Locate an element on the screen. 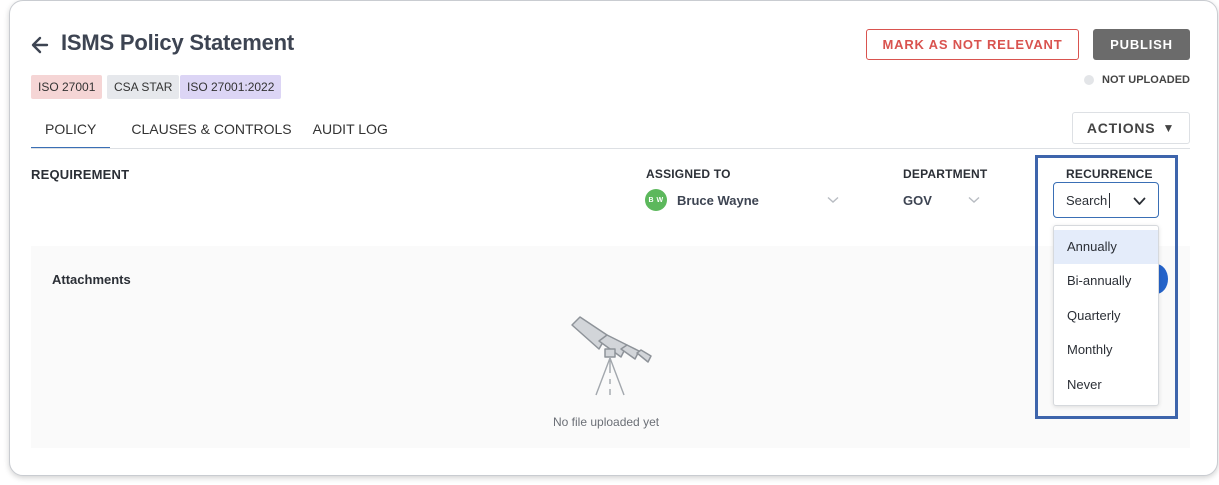 The width and height of the screenshot is (1219, 485). tab-bar: POLICY CLAUSES & CONTROLS AUDIT LOG is located at coordinates (220, 130).